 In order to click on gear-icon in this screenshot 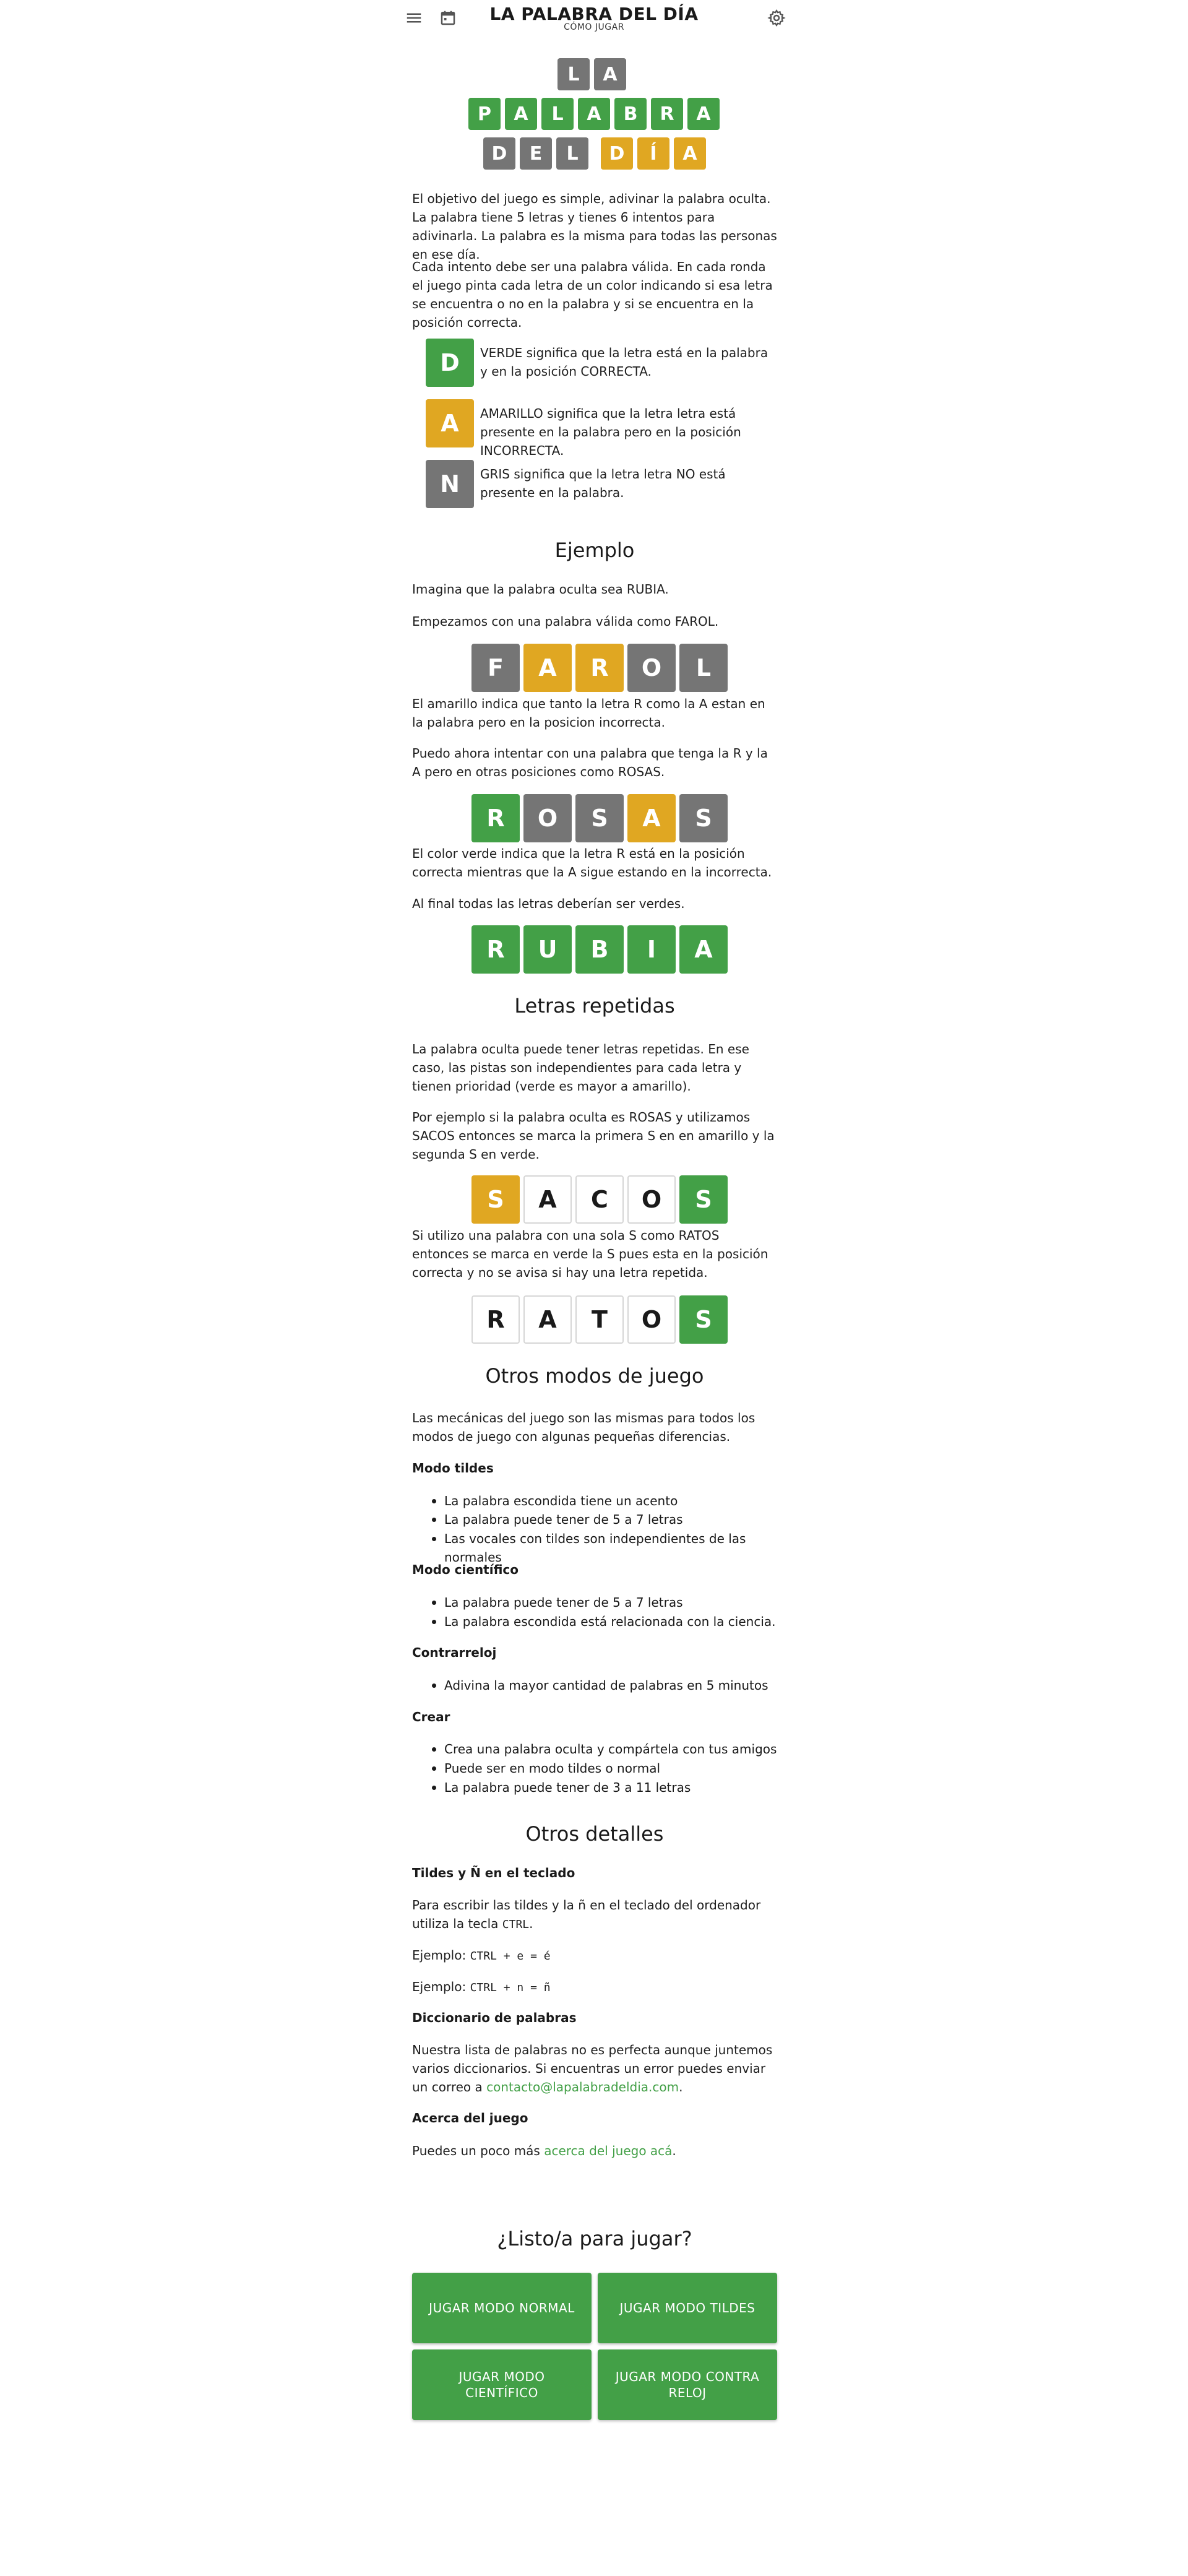, I will do `click(776, 18)`.